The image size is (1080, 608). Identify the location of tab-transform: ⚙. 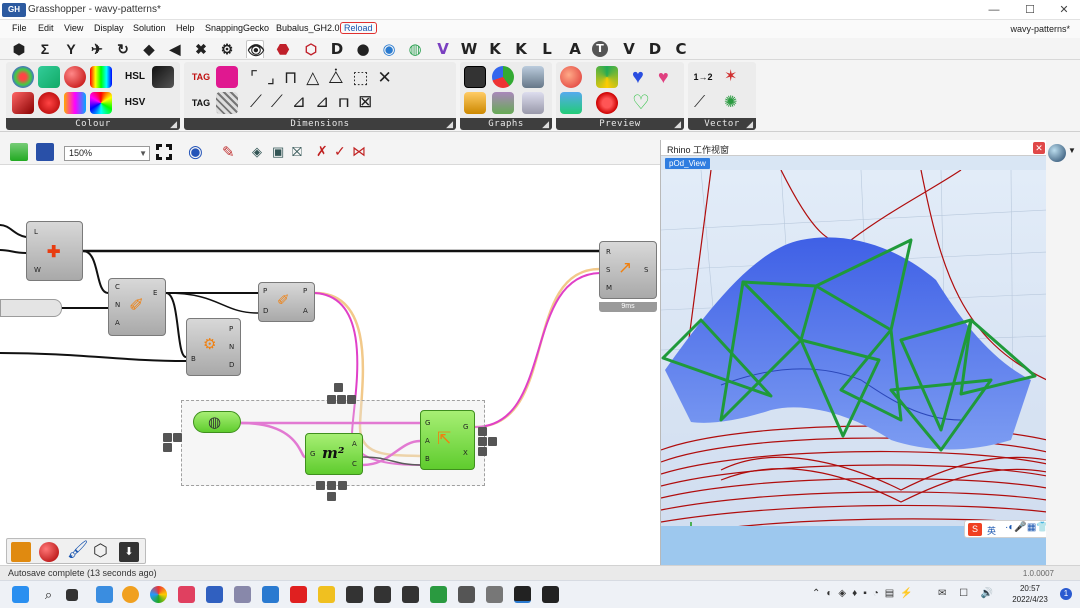
(227, 49).